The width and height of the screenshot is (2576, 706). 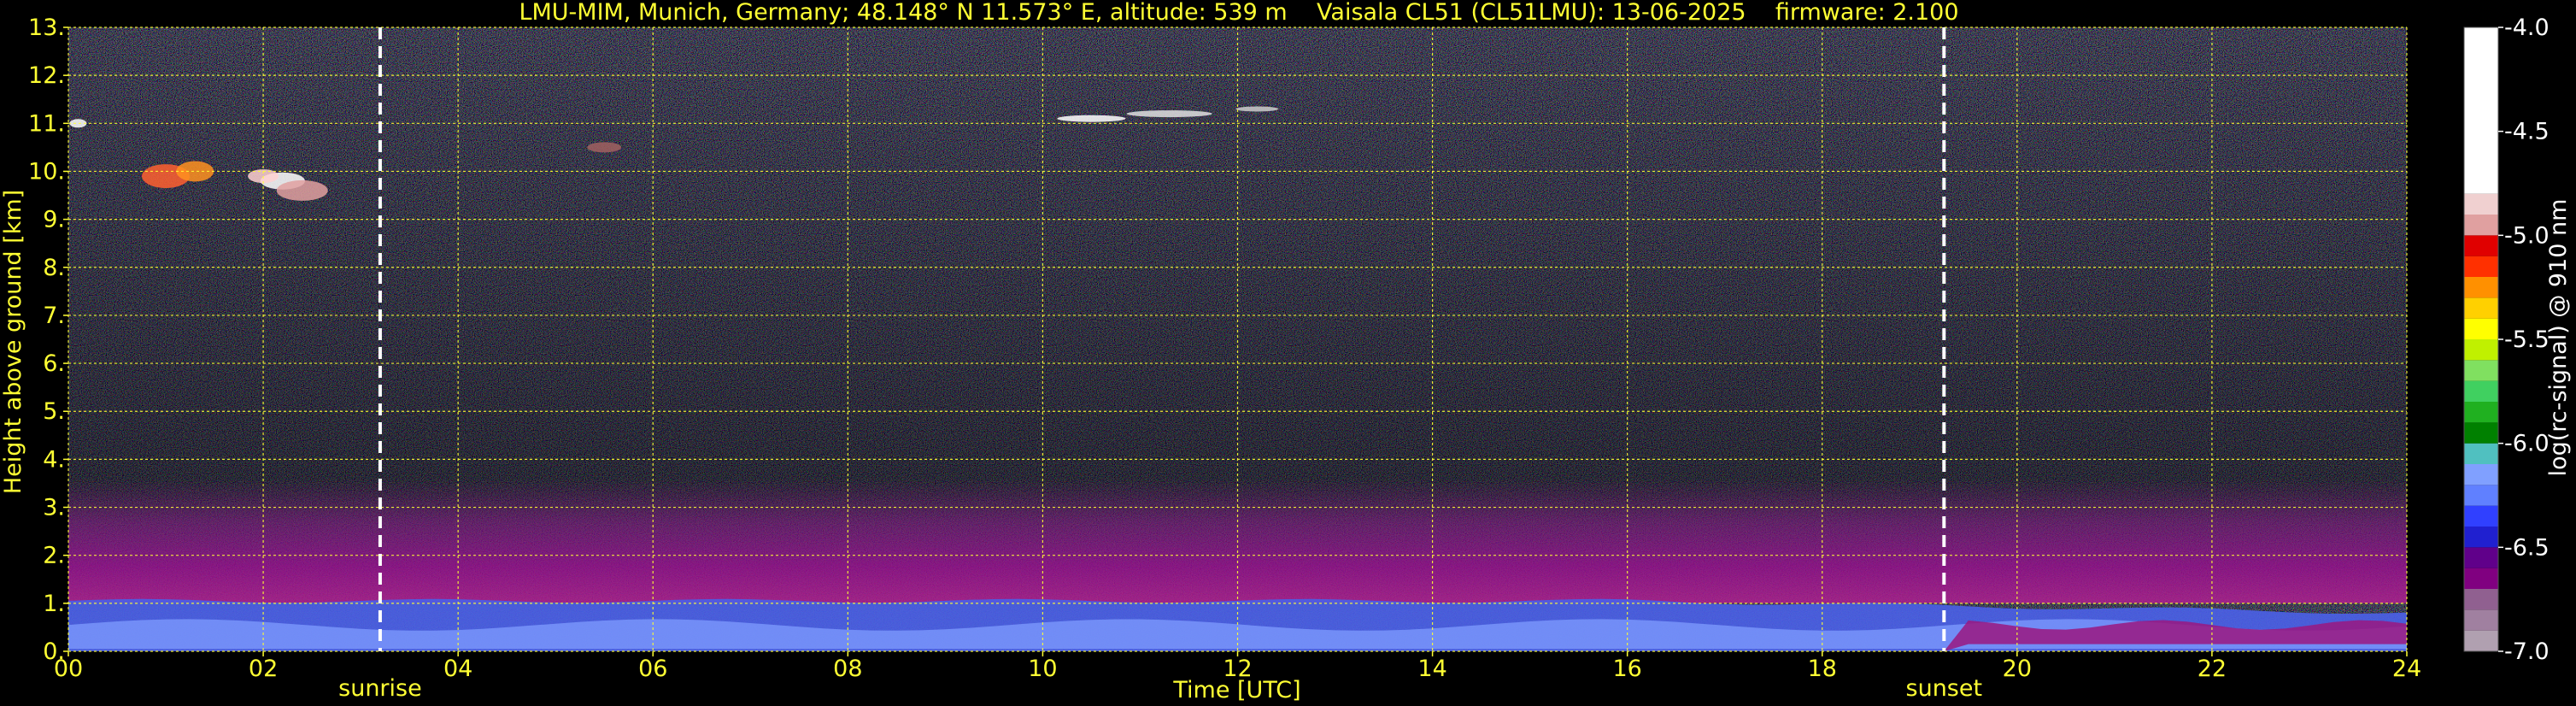 I want to click on y-tick-label: 0., so click(x=54, y=651).